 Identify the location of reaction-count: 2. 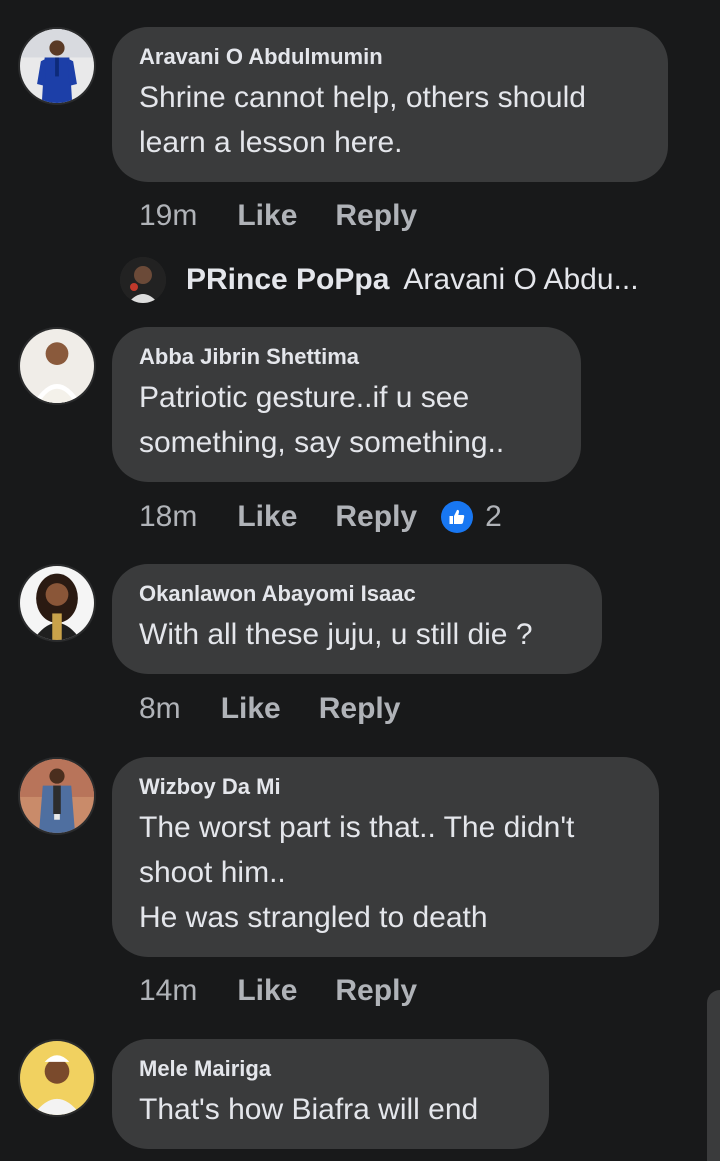
(493, 516).